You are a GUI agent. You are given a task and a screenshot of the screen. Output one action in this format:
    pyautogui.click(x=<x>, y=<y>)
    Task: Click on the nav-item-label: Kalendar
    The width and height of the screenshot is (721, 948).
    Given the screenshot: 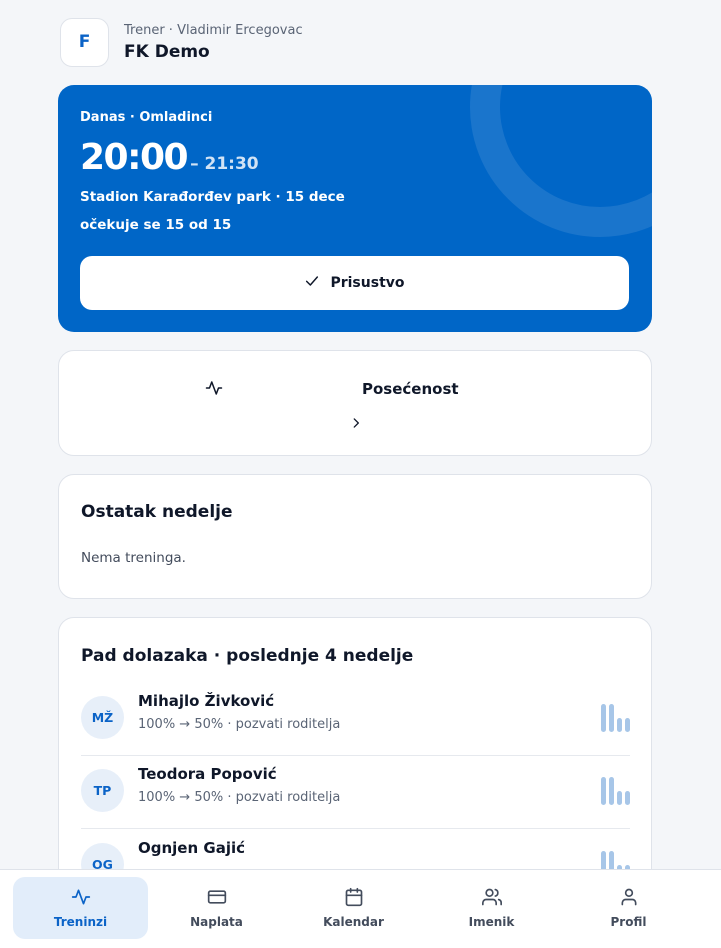 What is the action you would take?
    pyautogui.click(x=353, y=922)
    